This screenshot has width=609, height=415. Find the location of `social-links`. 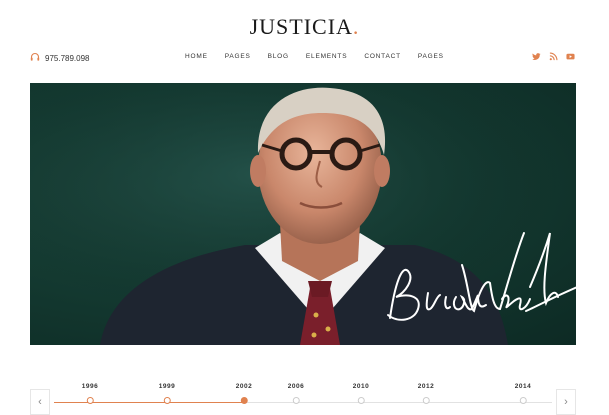

social-links is located at coordinates (553, 56).